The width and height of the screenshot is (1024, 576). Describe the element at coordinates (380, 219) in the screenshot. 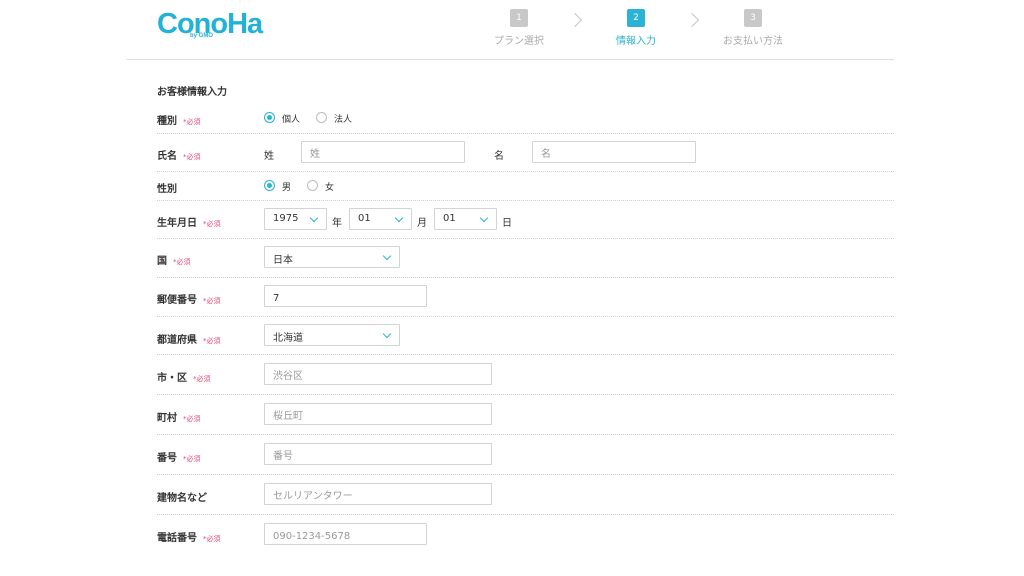

I see `birth-month-select: 01` at that location.